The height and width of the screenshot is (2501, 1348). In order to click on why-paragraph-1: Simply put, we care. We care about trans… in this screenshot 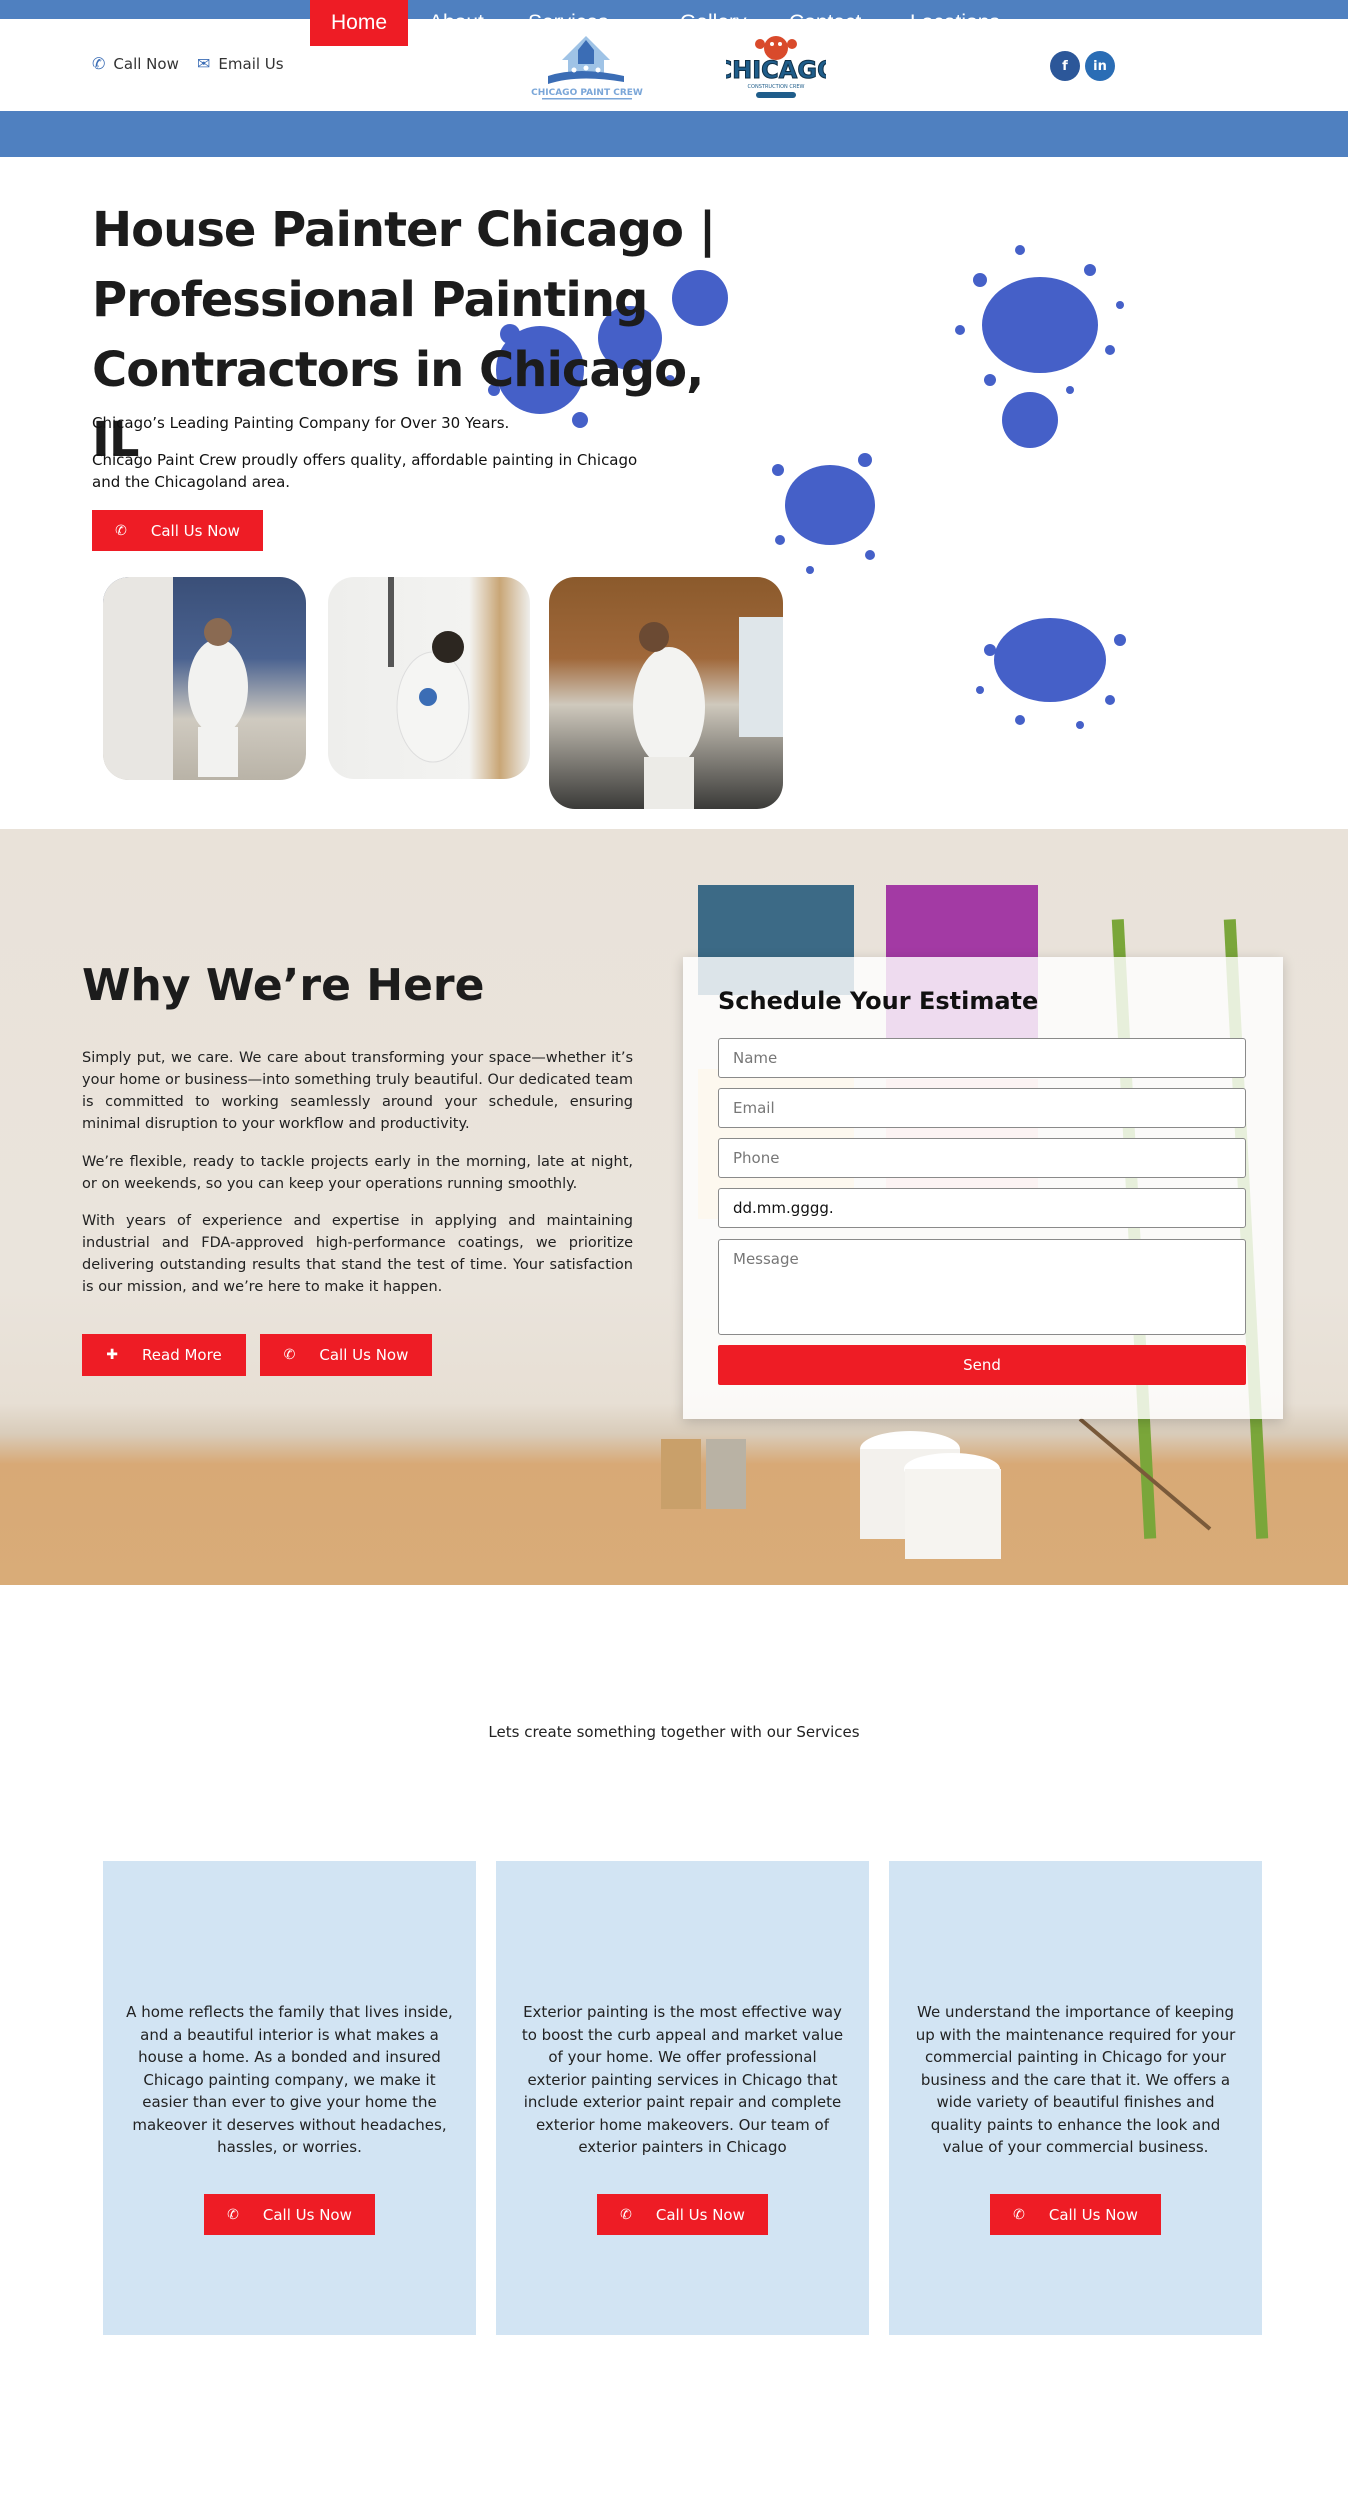, I will do `click(357, 1091)`.